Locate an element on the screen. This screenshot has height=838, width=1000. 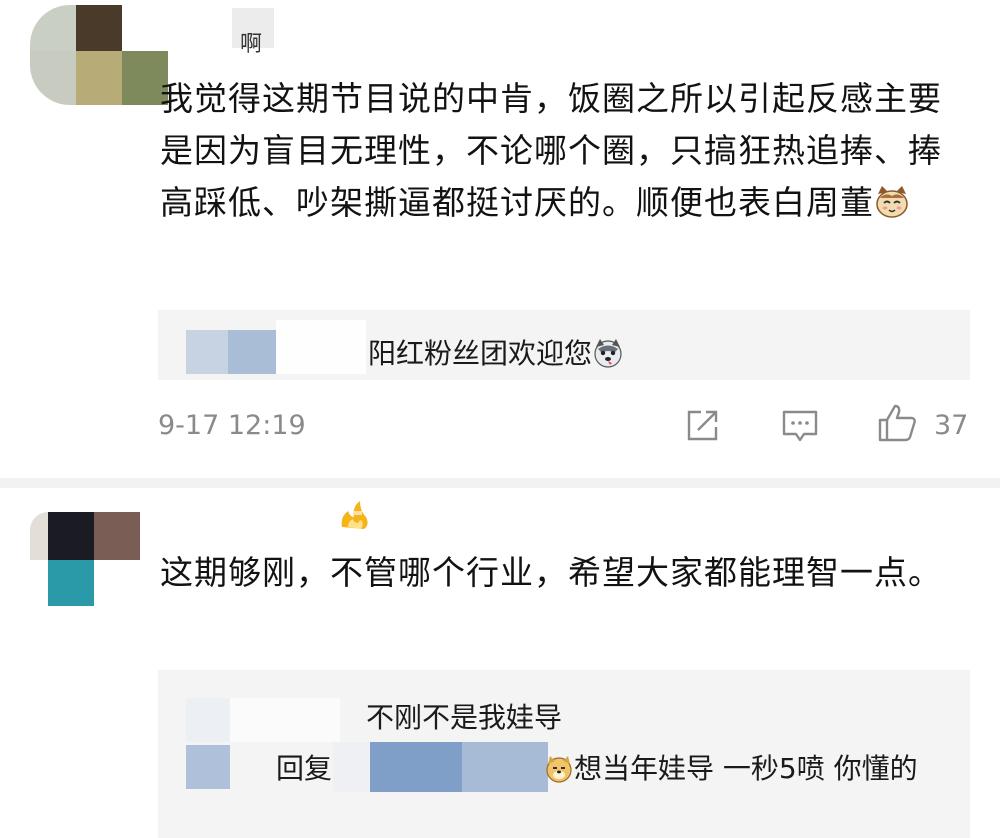
username: 啊 is located at coordinates (251, 42).